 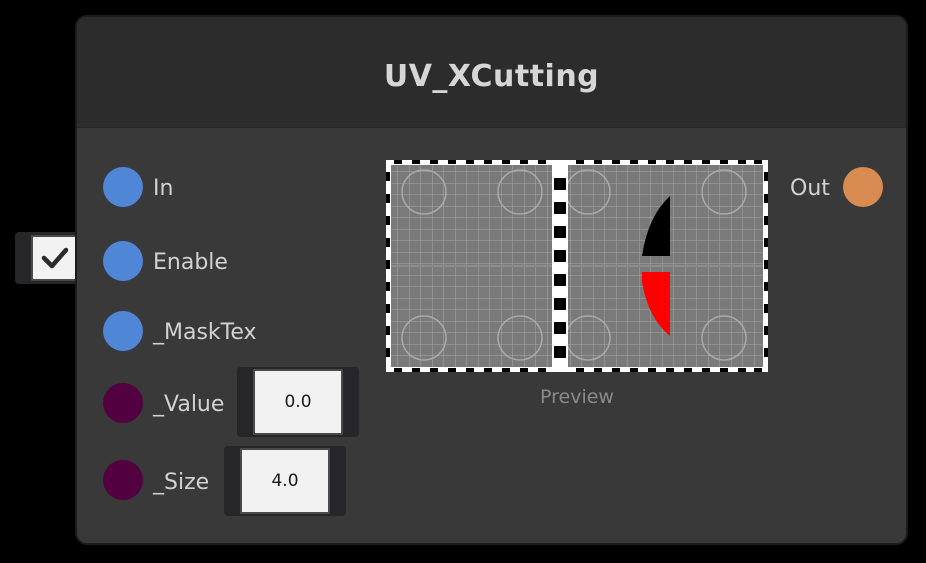 I want to click on port-label-size: _Size, so click(x=181, y=482).